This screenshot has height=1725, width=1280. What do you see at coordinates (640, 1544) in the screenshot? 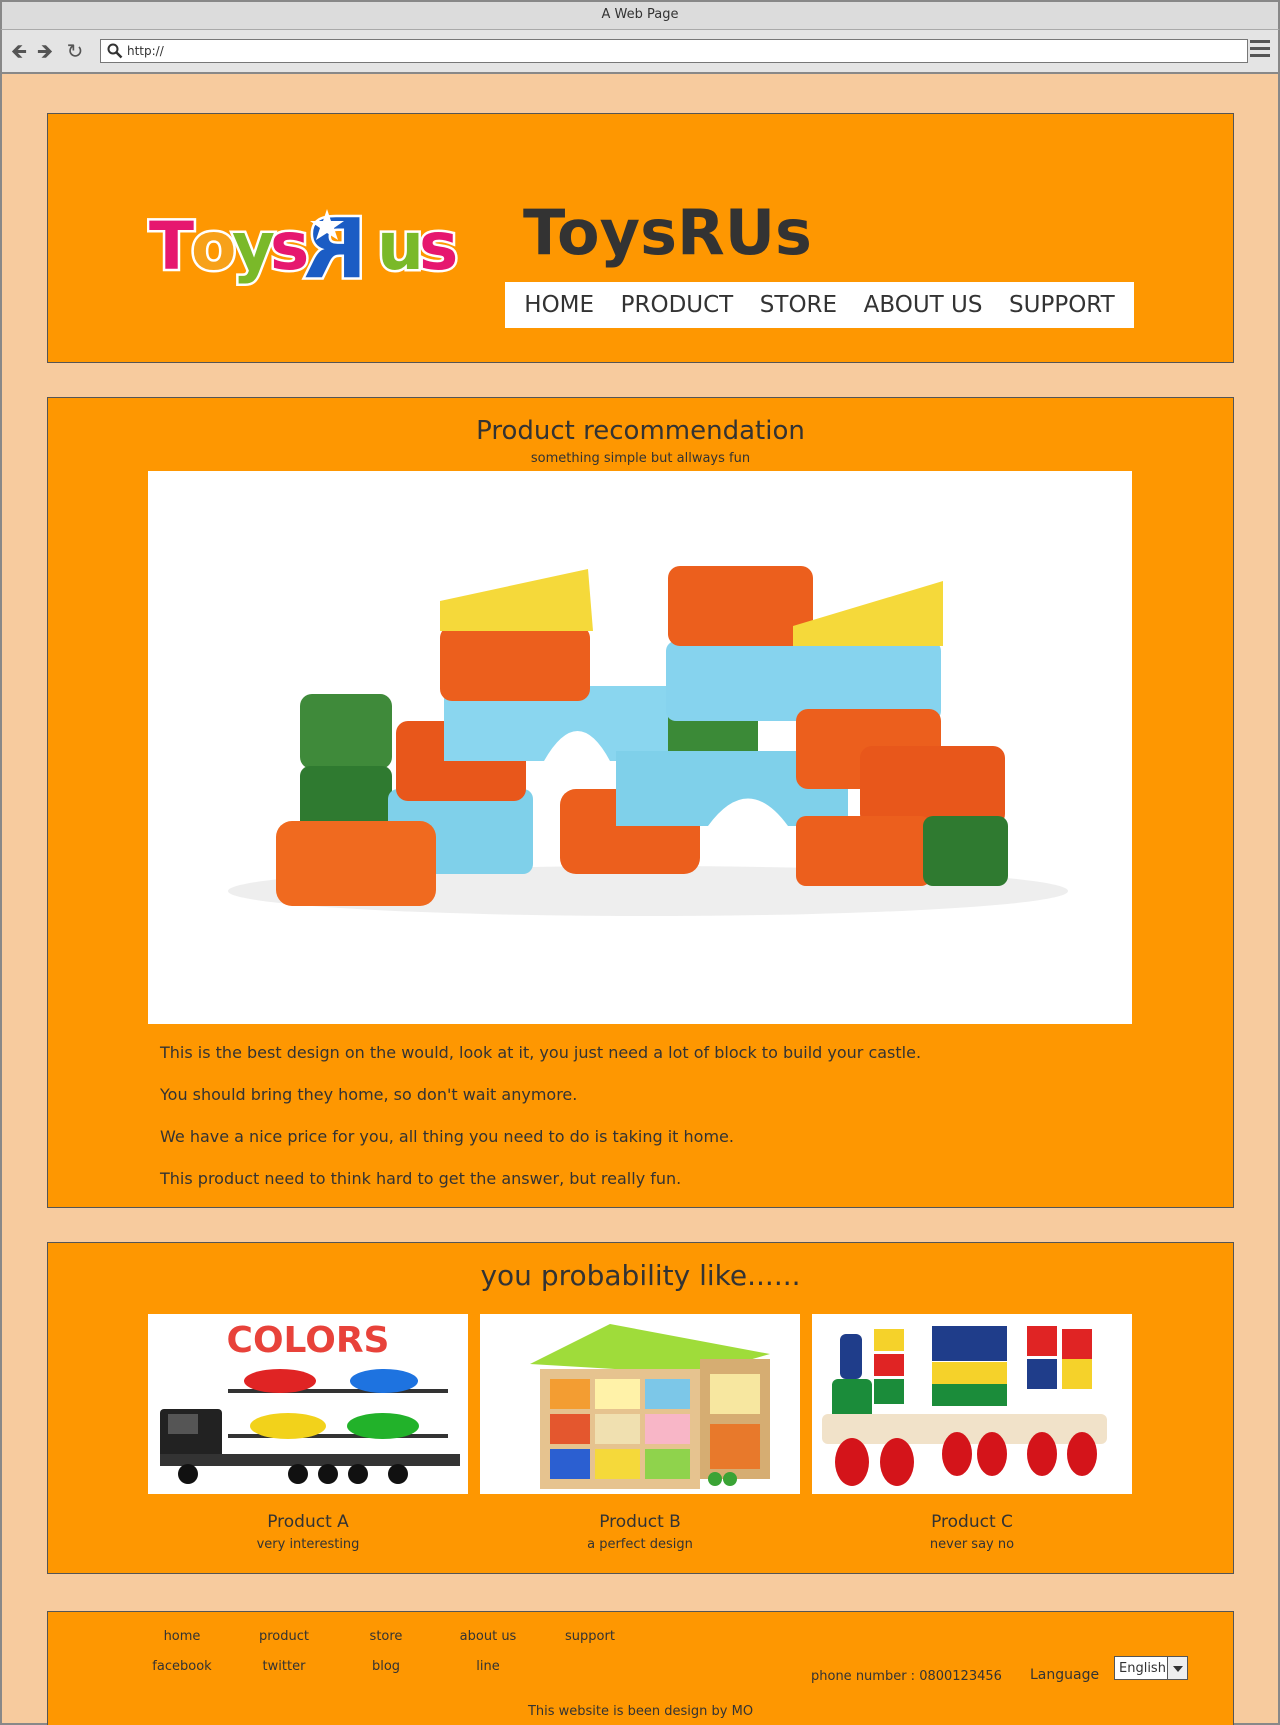
I see `product-b-description: a perfect design` at bounding box center [640, 1544].